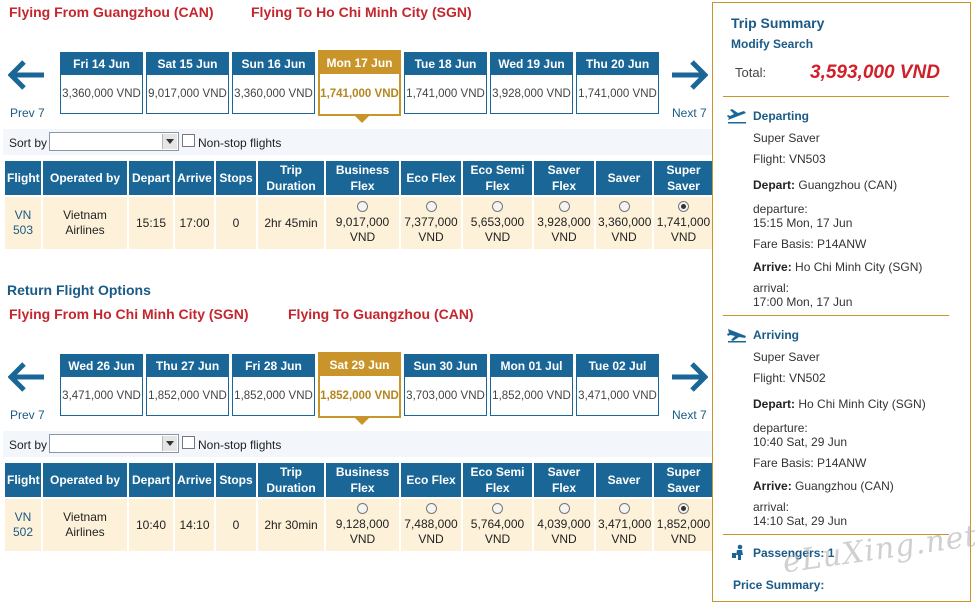 The width and height of the screenshot is (975, 602). Describe the element at coordinates (810, 244) in the screenshot. I see `fare-basis: Fare Basis: P14ANW` at that location.